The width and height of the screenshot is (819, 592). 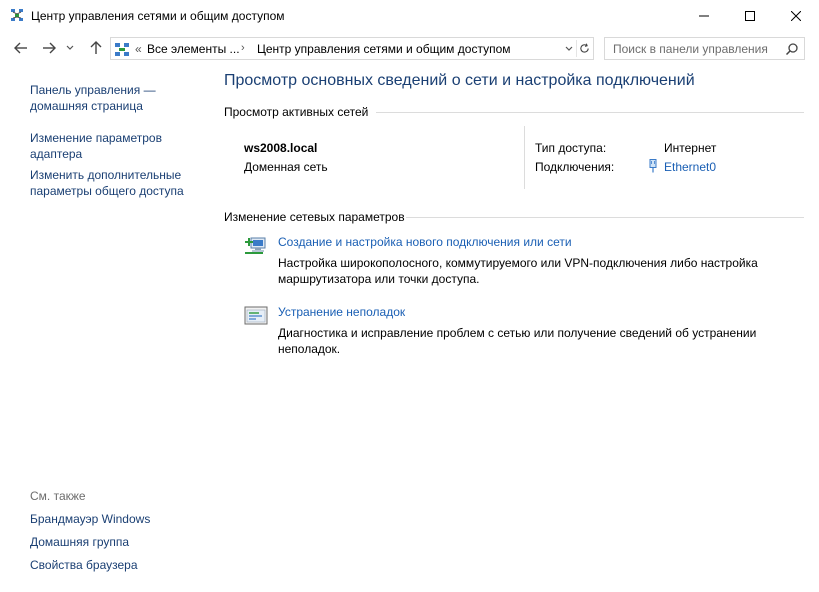 I want to click on troubleshoot-link: Устранение неполадок, so click(x=341, y=312).